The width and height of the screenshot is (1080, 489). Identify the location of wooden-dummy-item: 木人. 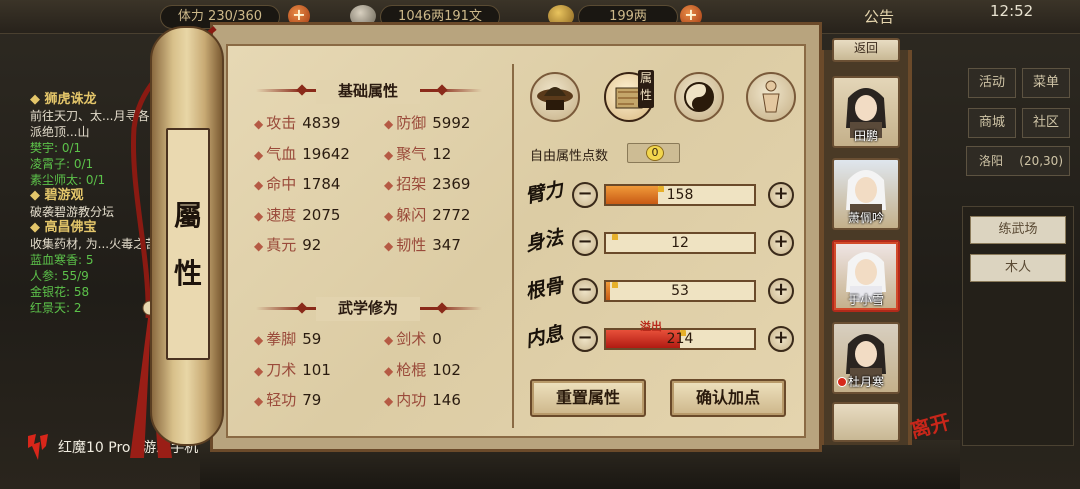
(1018, 268).